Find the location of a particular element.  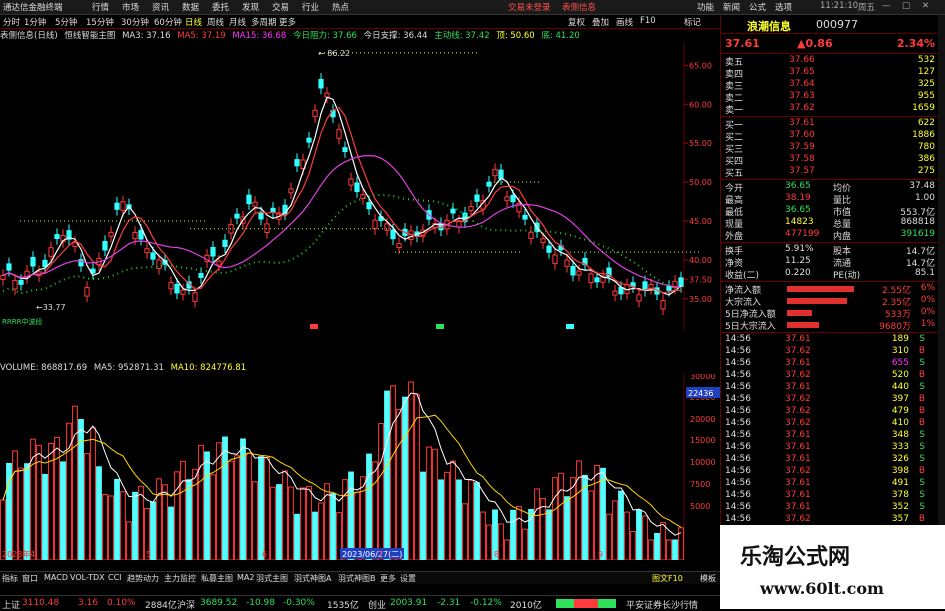

ma3-value: MA3: 37.16 is located at coordinates (146, 36).